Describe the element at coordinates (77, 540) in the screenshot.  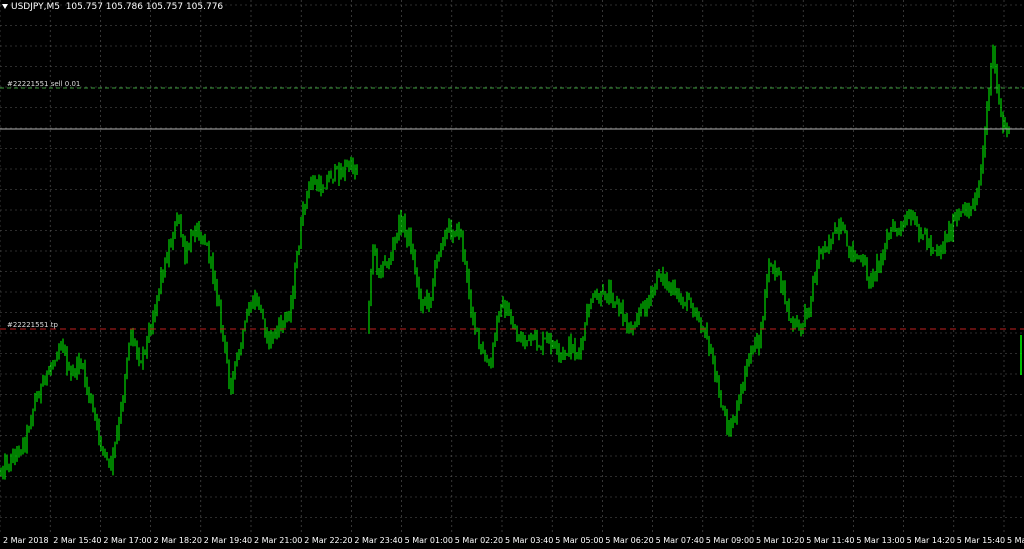
I see `time-tick-label: 2 Mar 15:40` at that location.